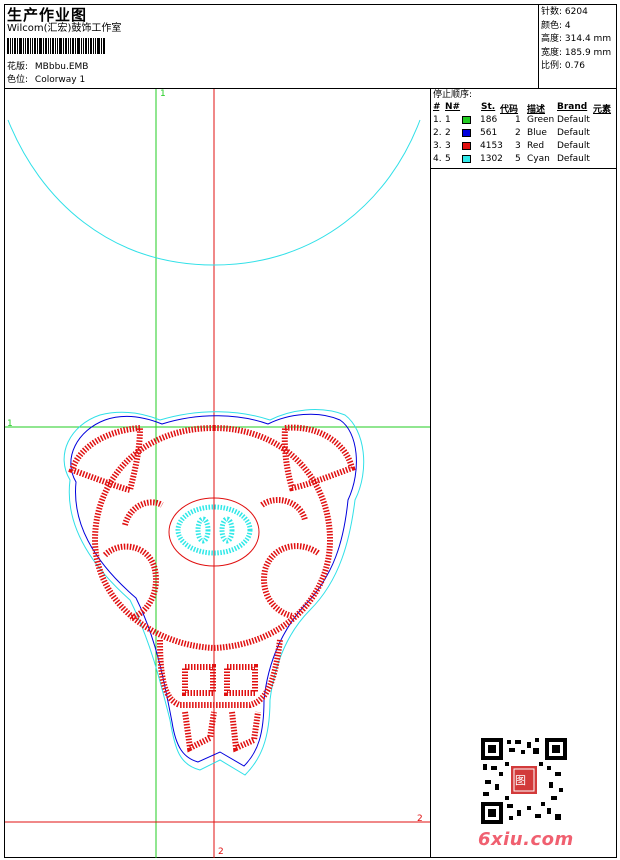 This screenshot has height=860, width=620. Describe the element at coordinates (18, 67) in the screenshot. I see `design-label-text: 花版:` at that location.